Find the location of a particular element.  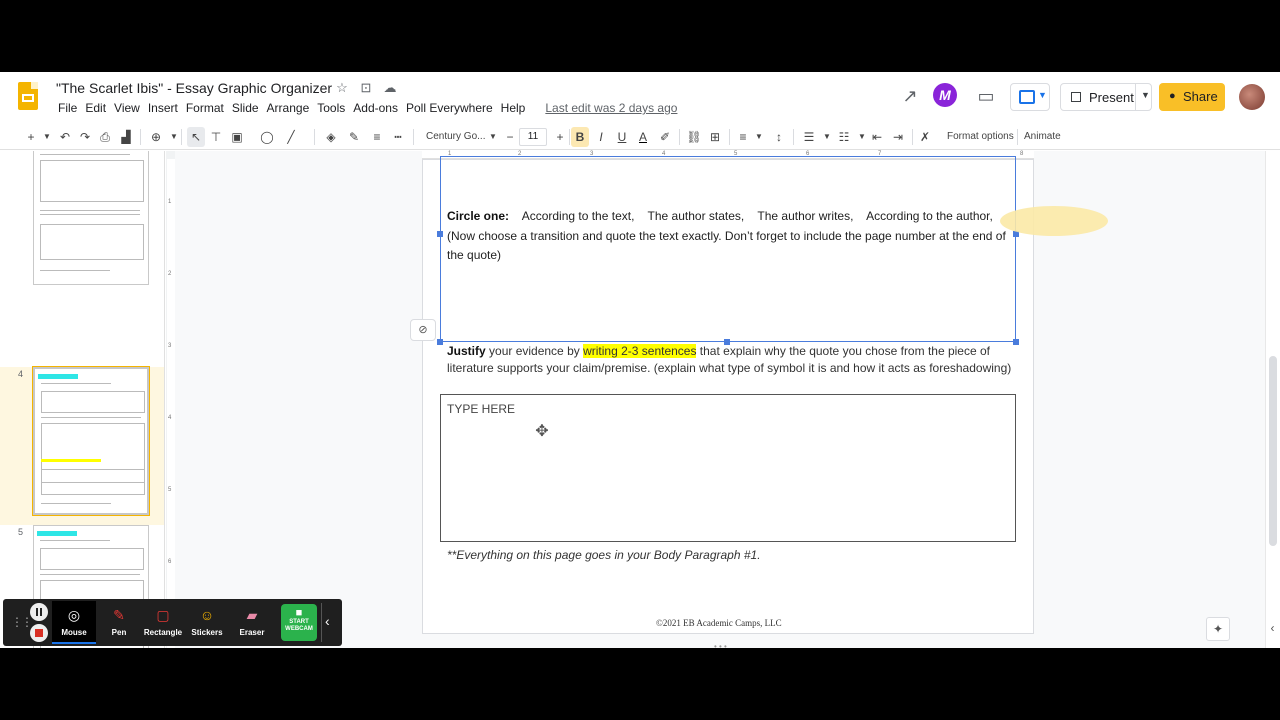

image-icon: ▣ is located at coordinates (237, 137).